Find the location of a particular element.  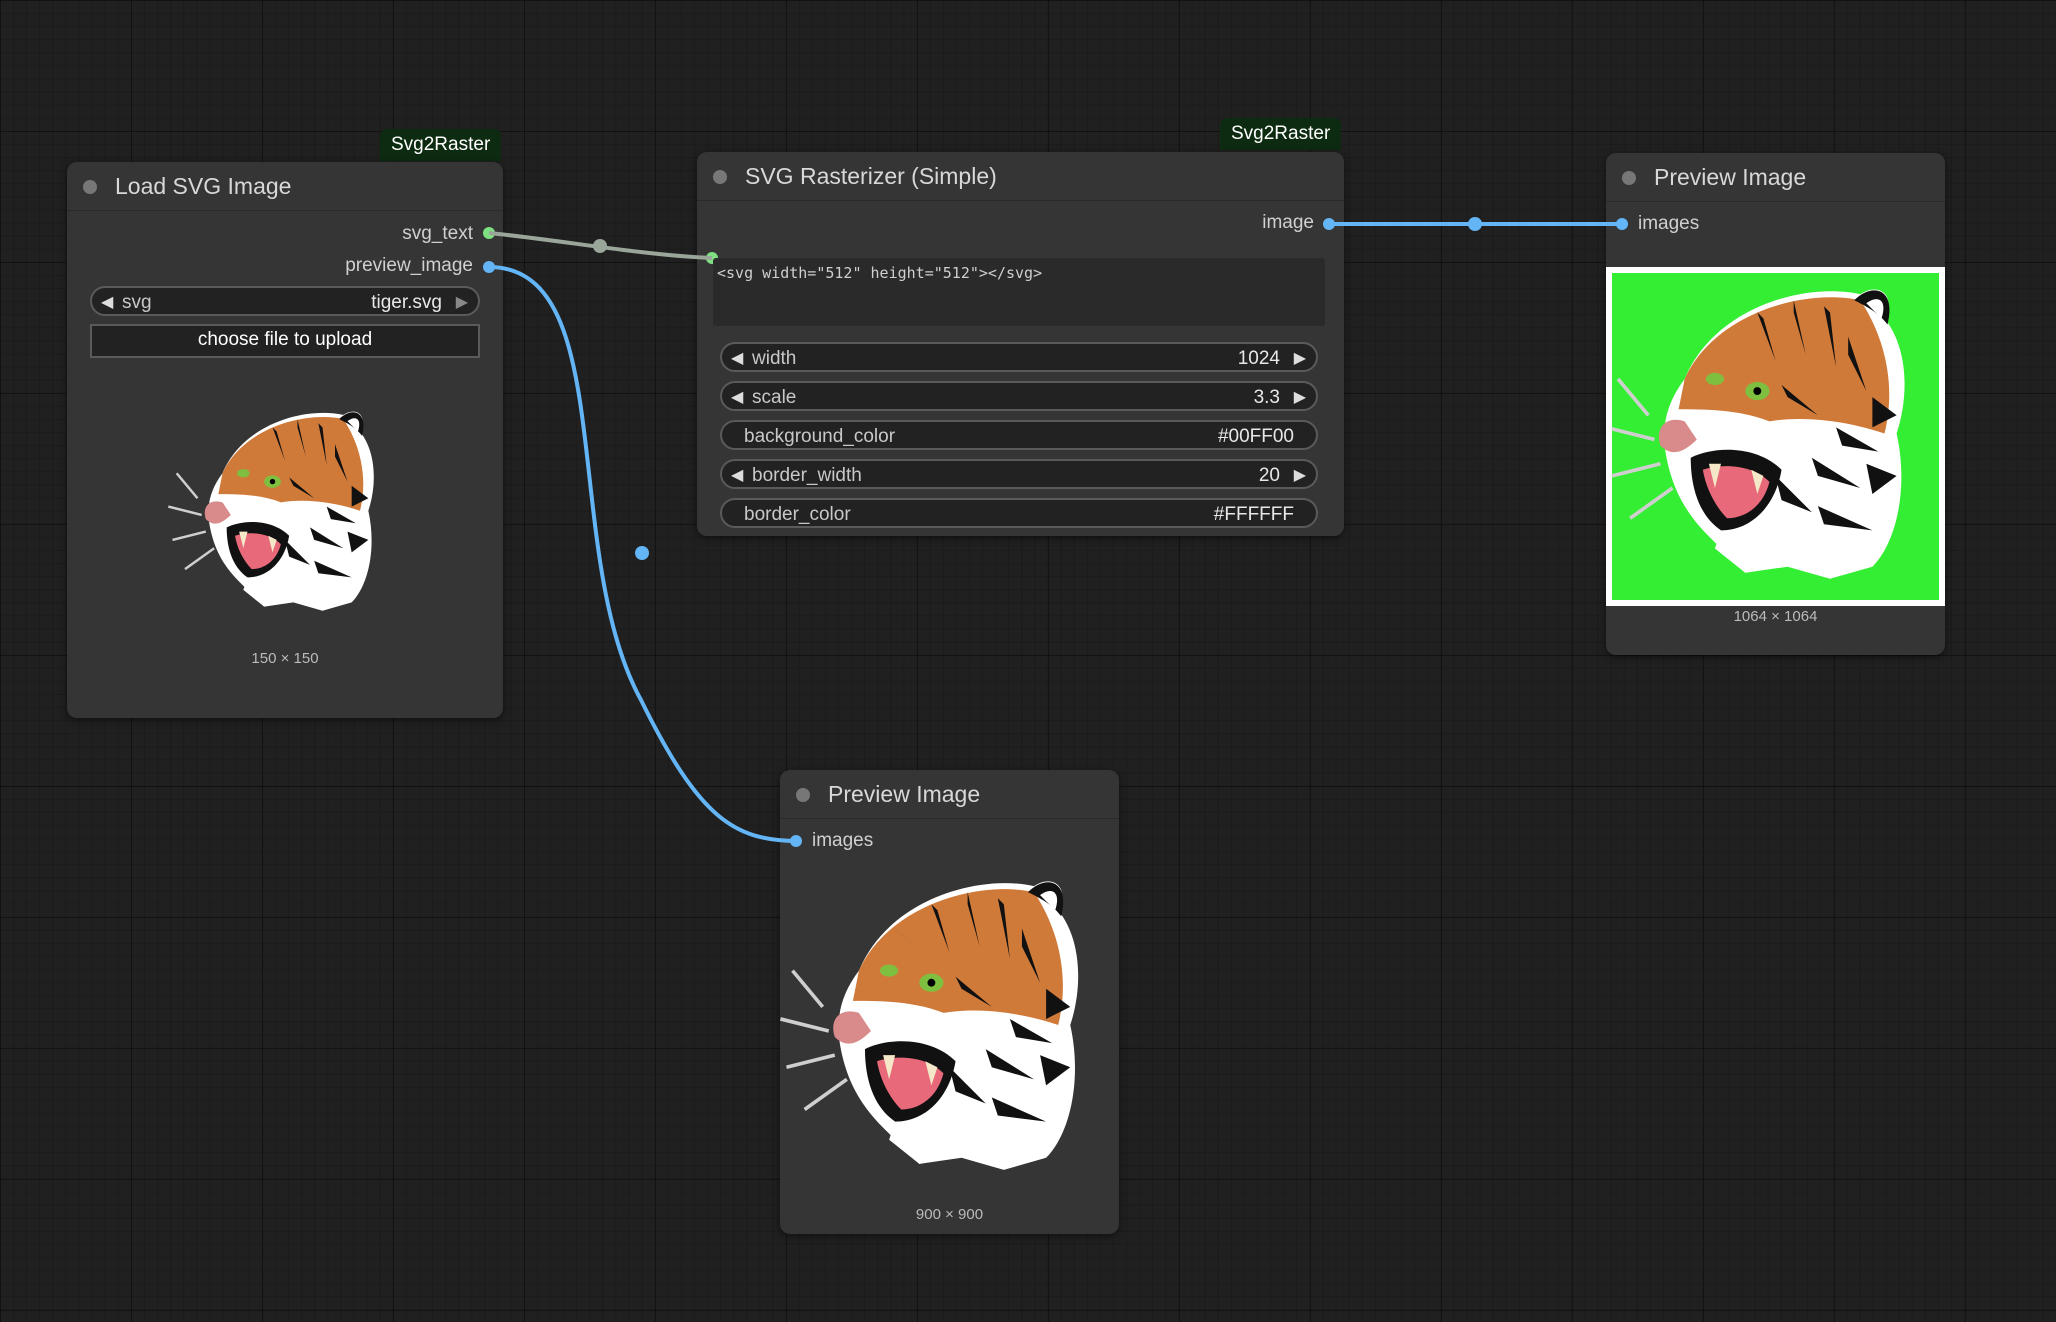

output-label-preview-image: preview_image is located at coordinates (409, 265).